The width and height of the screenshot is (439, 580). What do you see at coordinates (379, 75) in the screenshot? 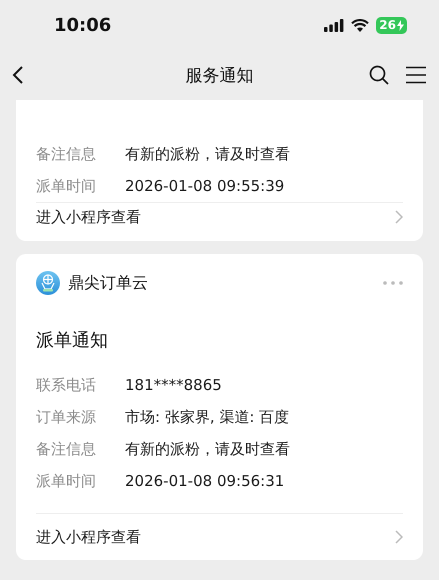
I see `search-button` at bounding box center [379, 75].